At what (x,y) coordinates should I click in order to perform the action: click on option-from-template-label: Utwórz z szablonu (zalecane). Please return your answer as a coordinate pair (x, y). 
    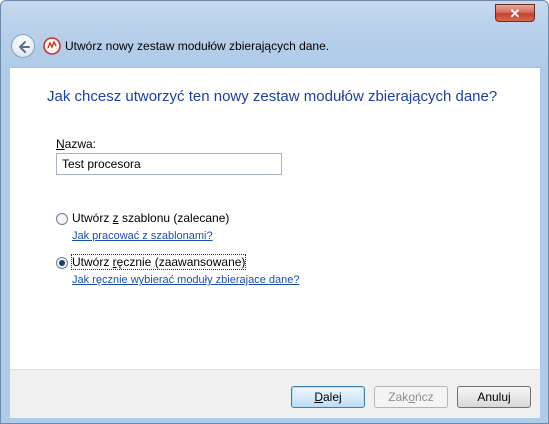
    Looking at the image, I should click on (150, 218).